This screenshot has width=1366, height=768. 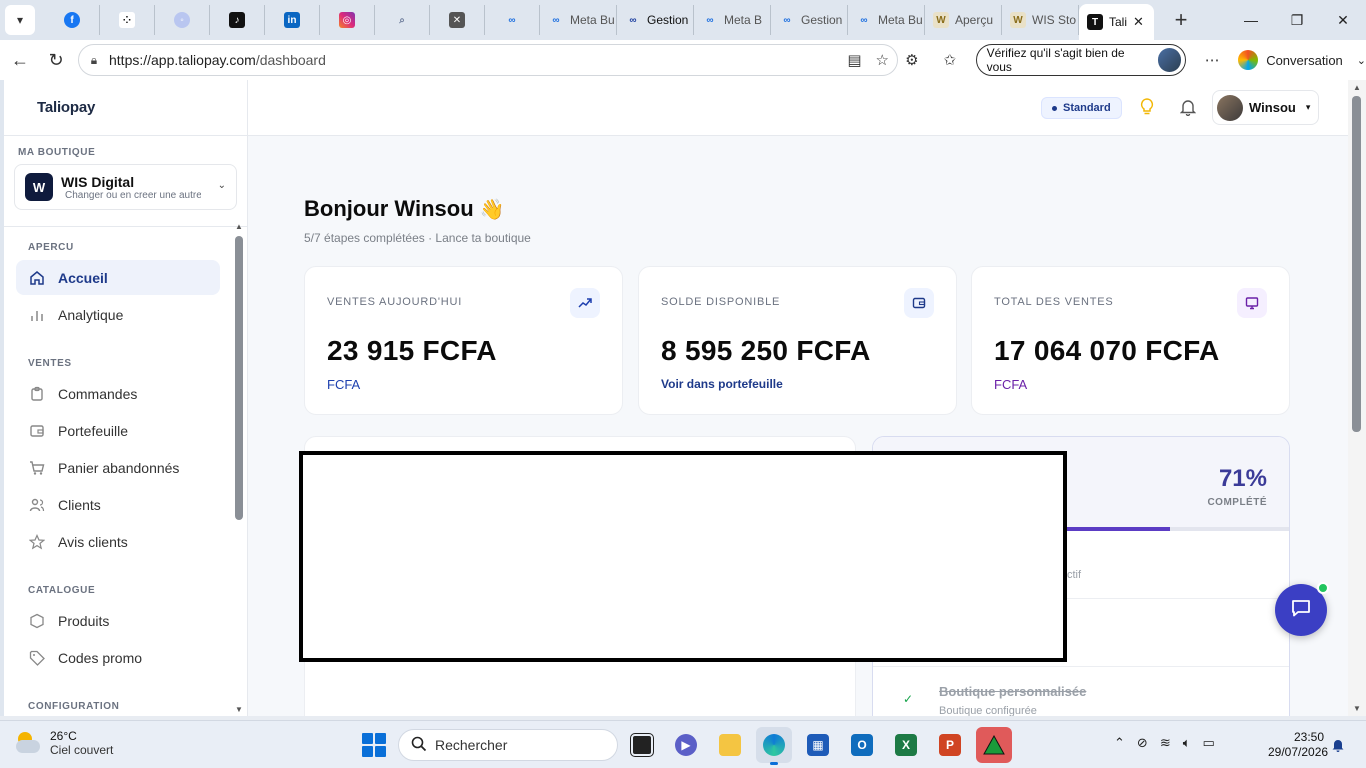 What do you see at coordinates (118, 314) in the screenshot?
I see `sidebar-item-analytique: Analytique` at bounding box center [118, 314].